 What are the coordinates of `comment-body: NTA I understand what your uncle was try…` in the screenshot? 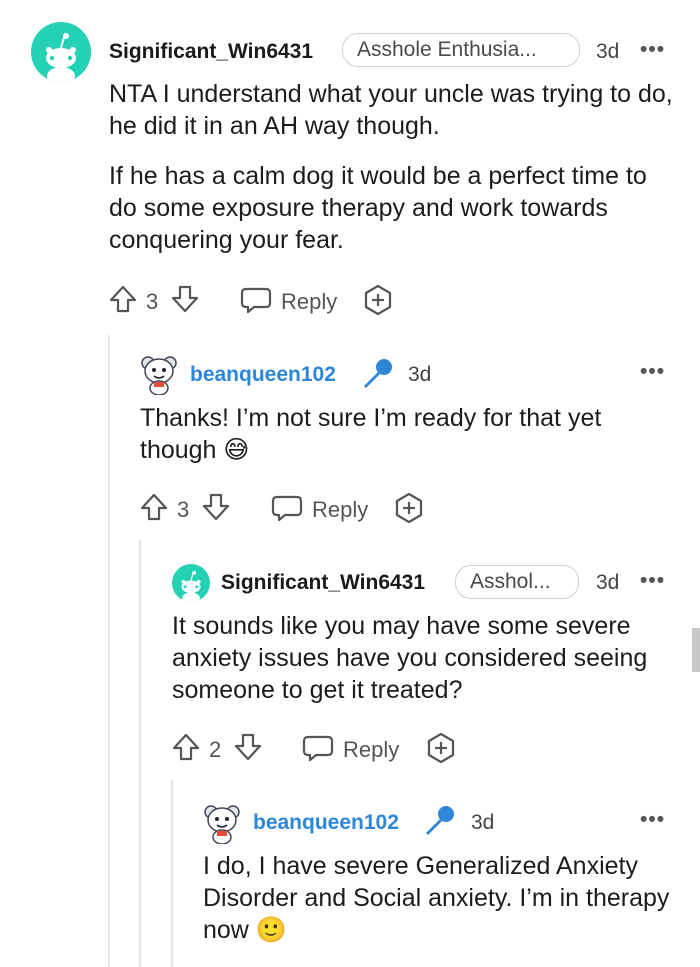 It's located at (394, 167).